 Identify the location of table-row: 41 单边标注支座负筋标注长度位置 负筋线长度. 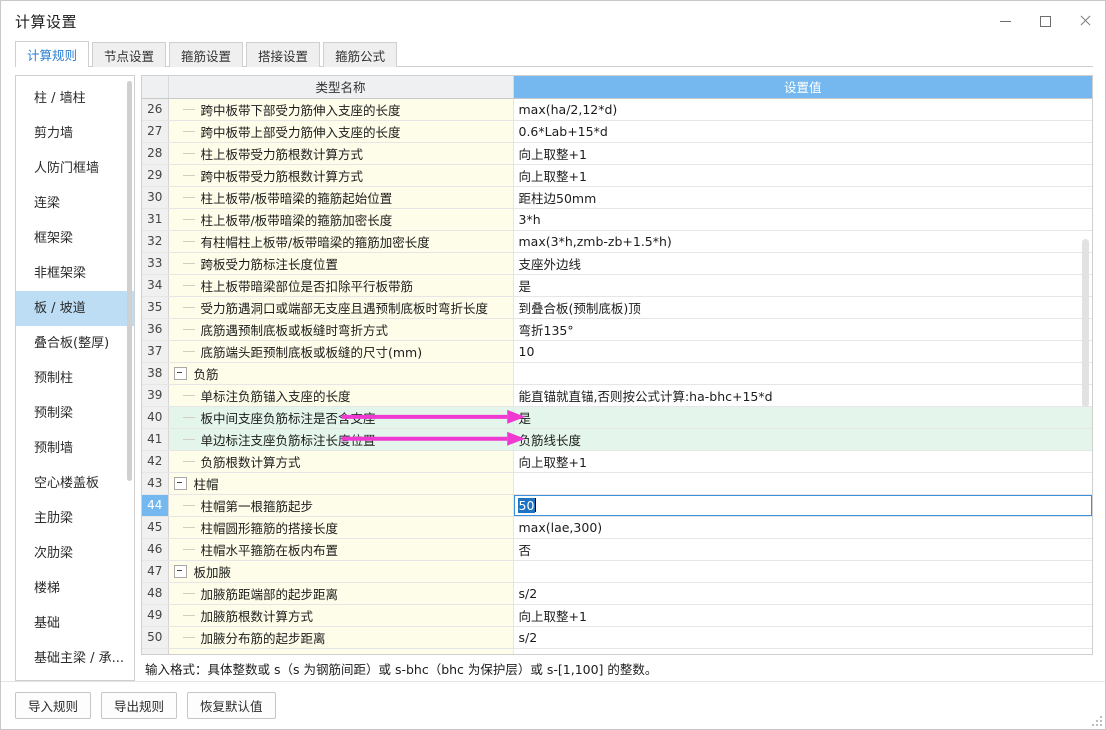
(617, 439).